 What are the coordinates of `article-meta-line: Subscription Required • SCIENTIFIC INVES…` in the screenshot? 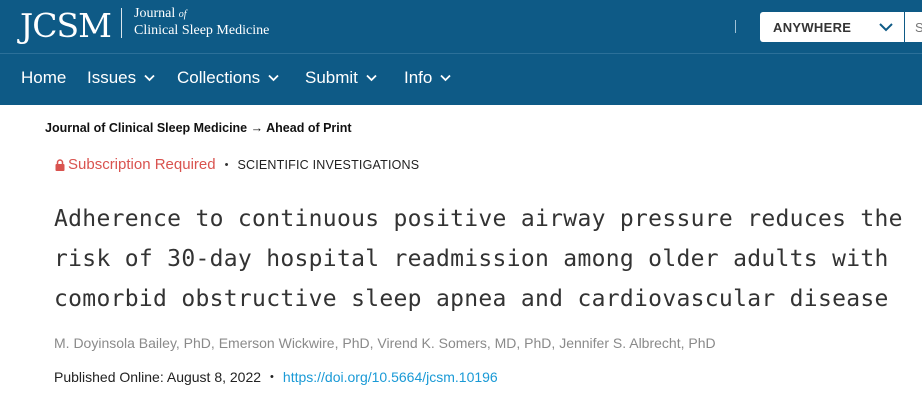 It's located at (237, 164).